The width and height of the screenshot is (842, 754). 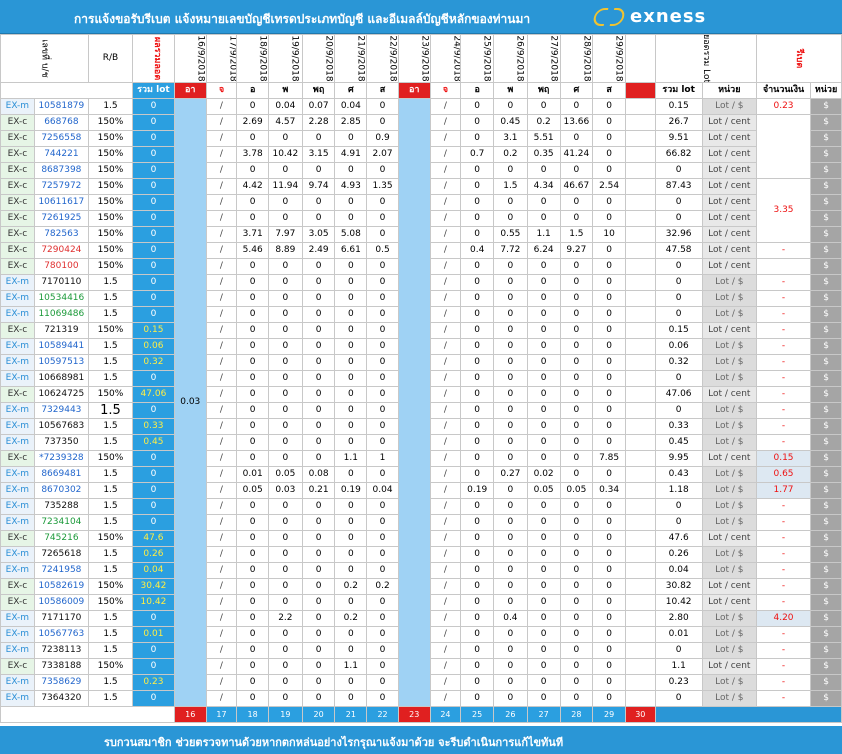 What do you see at coordinates (17, 458) in the screenshot?
I see `account-type: EX-c` at bounding box center [17, 458].